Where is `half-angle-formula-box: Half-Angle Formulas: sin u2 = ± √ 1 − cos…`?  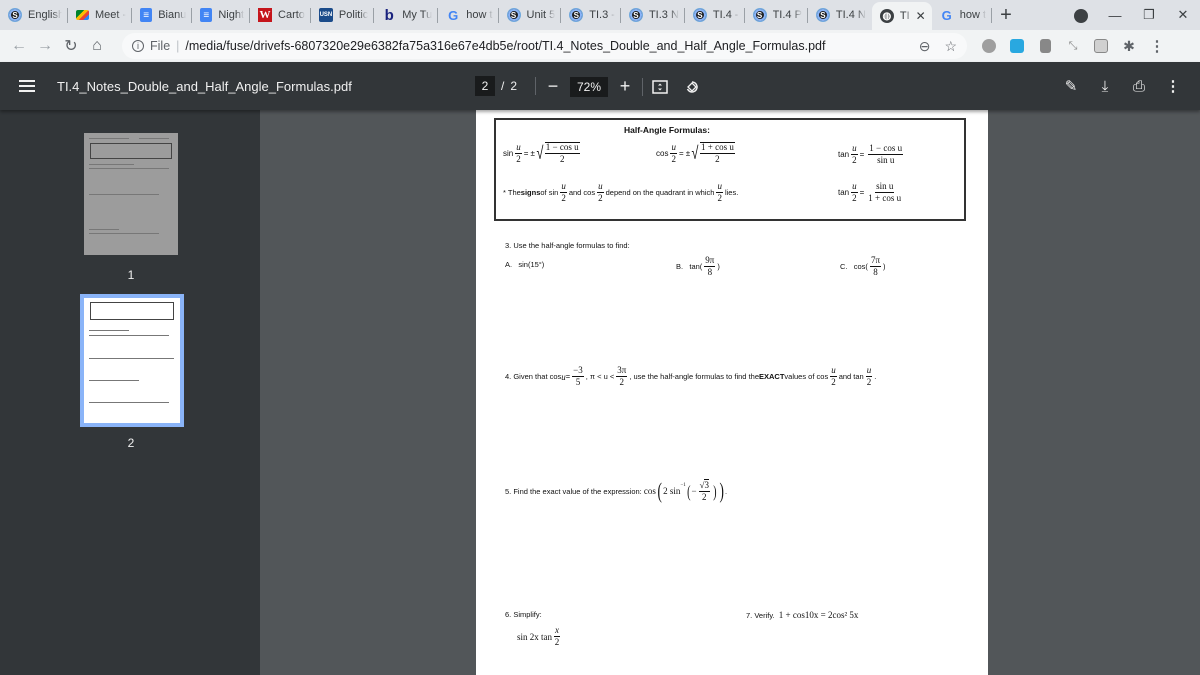
half-angle-formula-box: Half-Angle Formulas: sin u2 = ± √ 1 − cos… is located at coordinates (730, 169).